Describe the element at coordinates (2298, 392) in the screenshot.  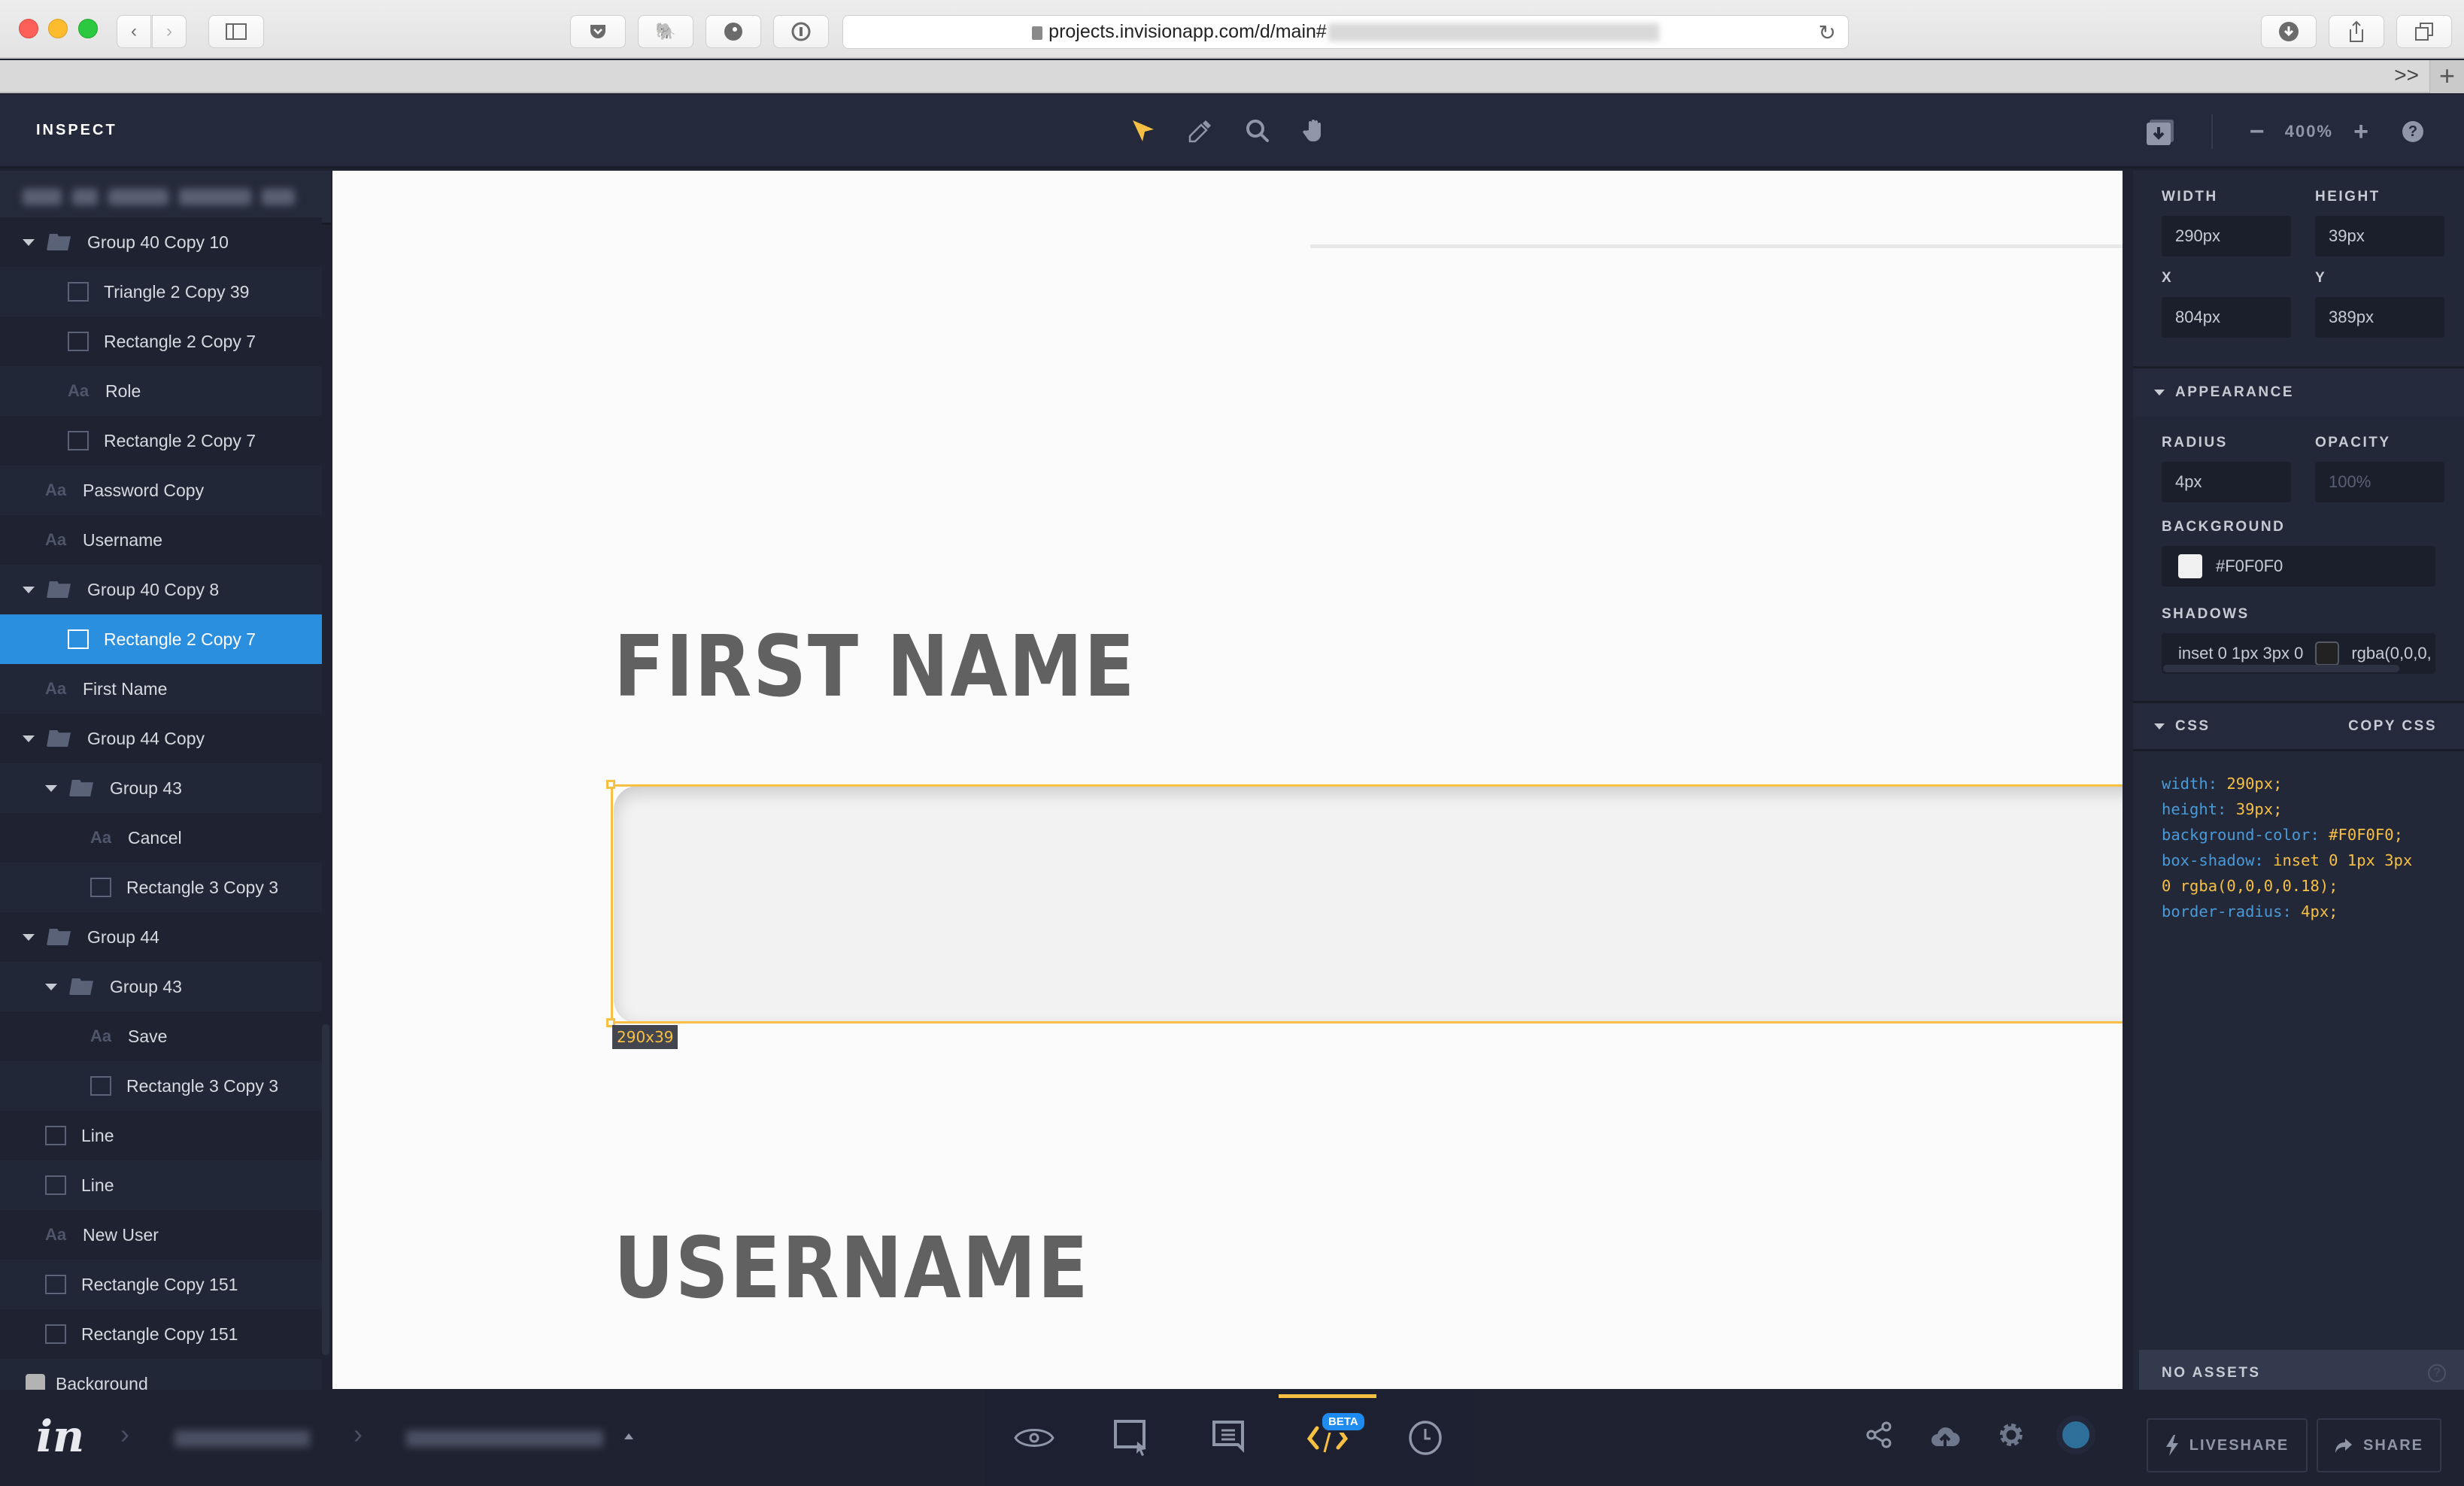
I see `appearance-header: APPEARANCE` at that location.